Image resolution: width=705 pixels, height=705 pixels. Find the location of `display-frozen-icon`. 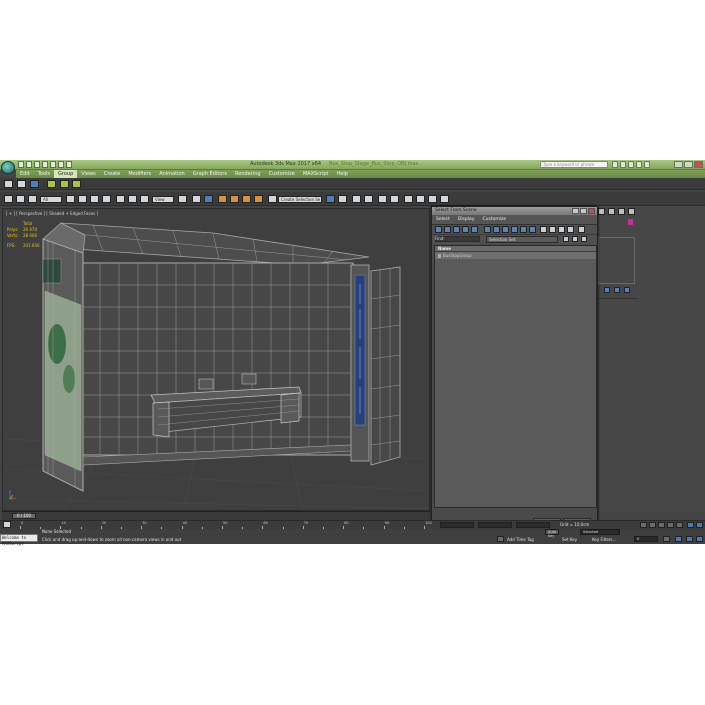

display-frozen-icon is located at coordinates (532, 229).